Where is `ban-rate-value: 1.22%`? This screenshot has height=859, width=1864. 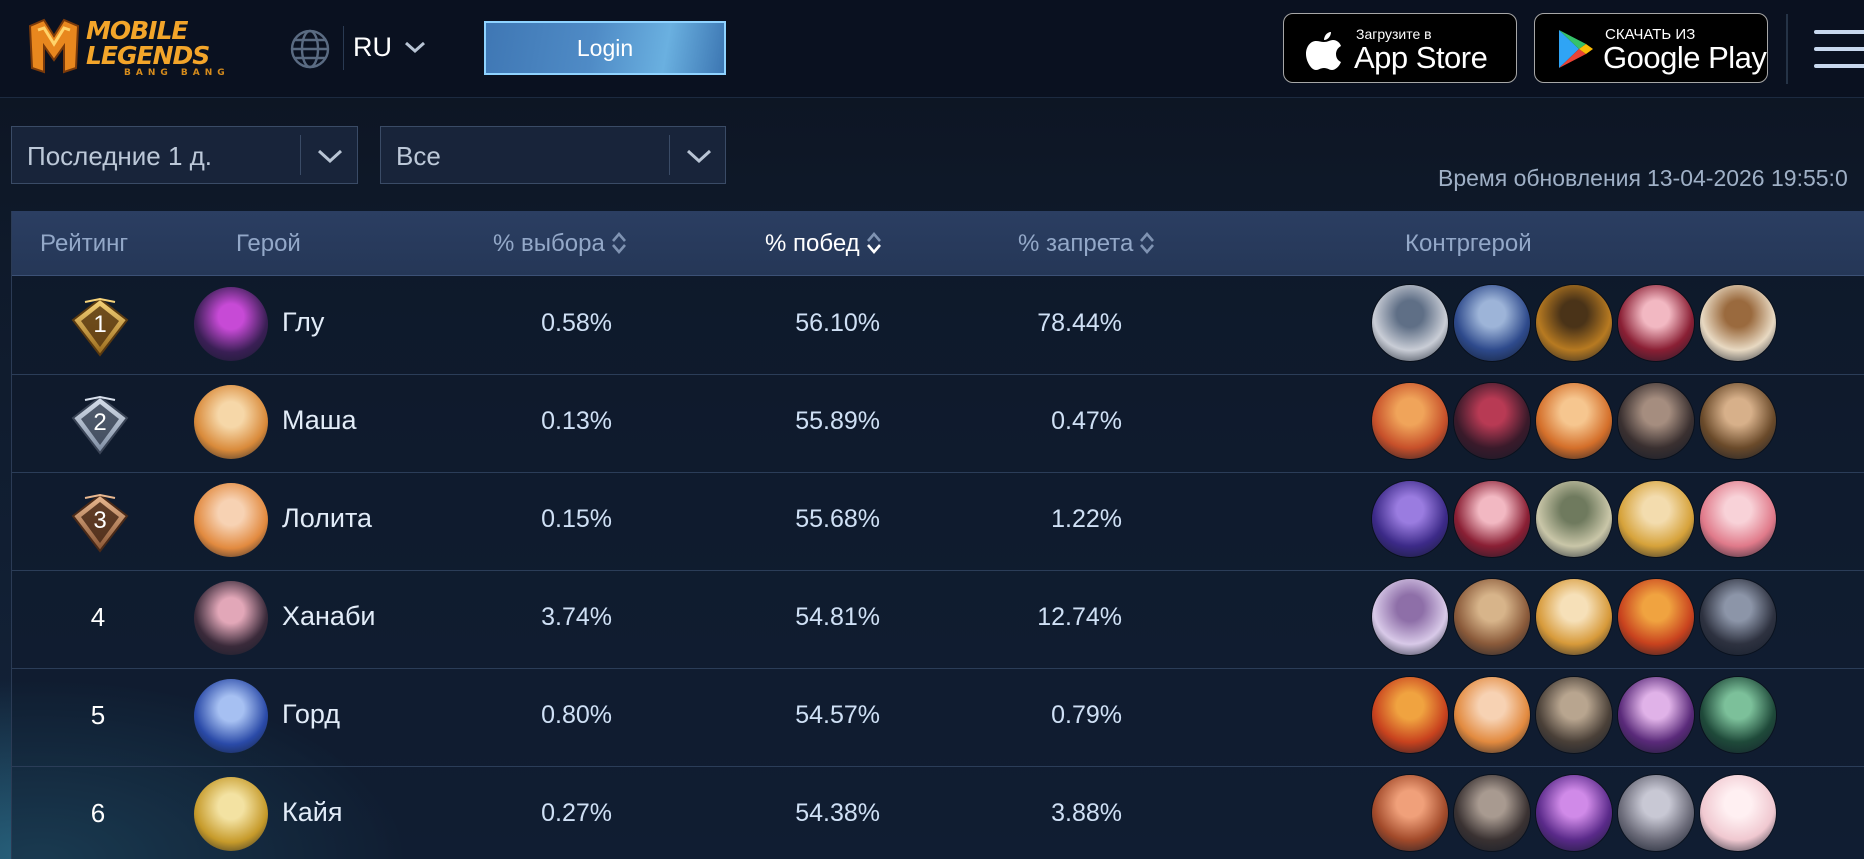
ban-rate-value: 1.22% is located at coordinates (1086, 519).